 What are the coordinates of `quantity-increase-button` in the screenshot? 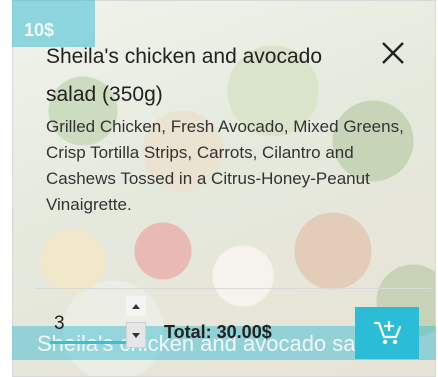 It's located at (136, 306).